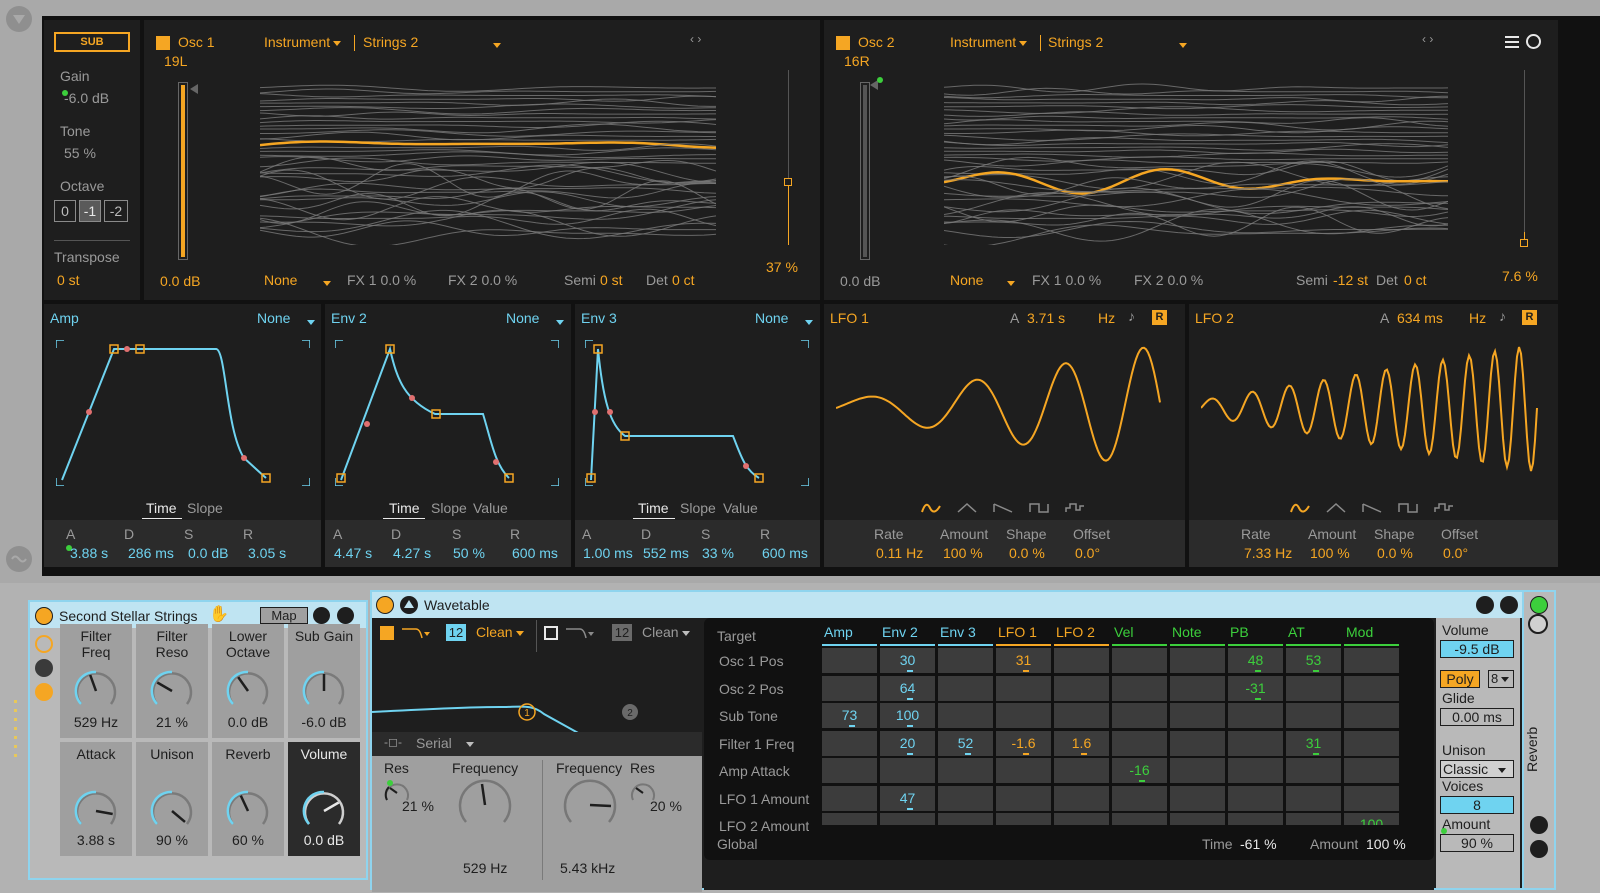 Image resolution: width=1600 pixels, height=893 pixels. What do you see at coordinates (1538, 624) in the screenshot?
I see `reverb-expand-icon` at bounding box center [1538, 624].